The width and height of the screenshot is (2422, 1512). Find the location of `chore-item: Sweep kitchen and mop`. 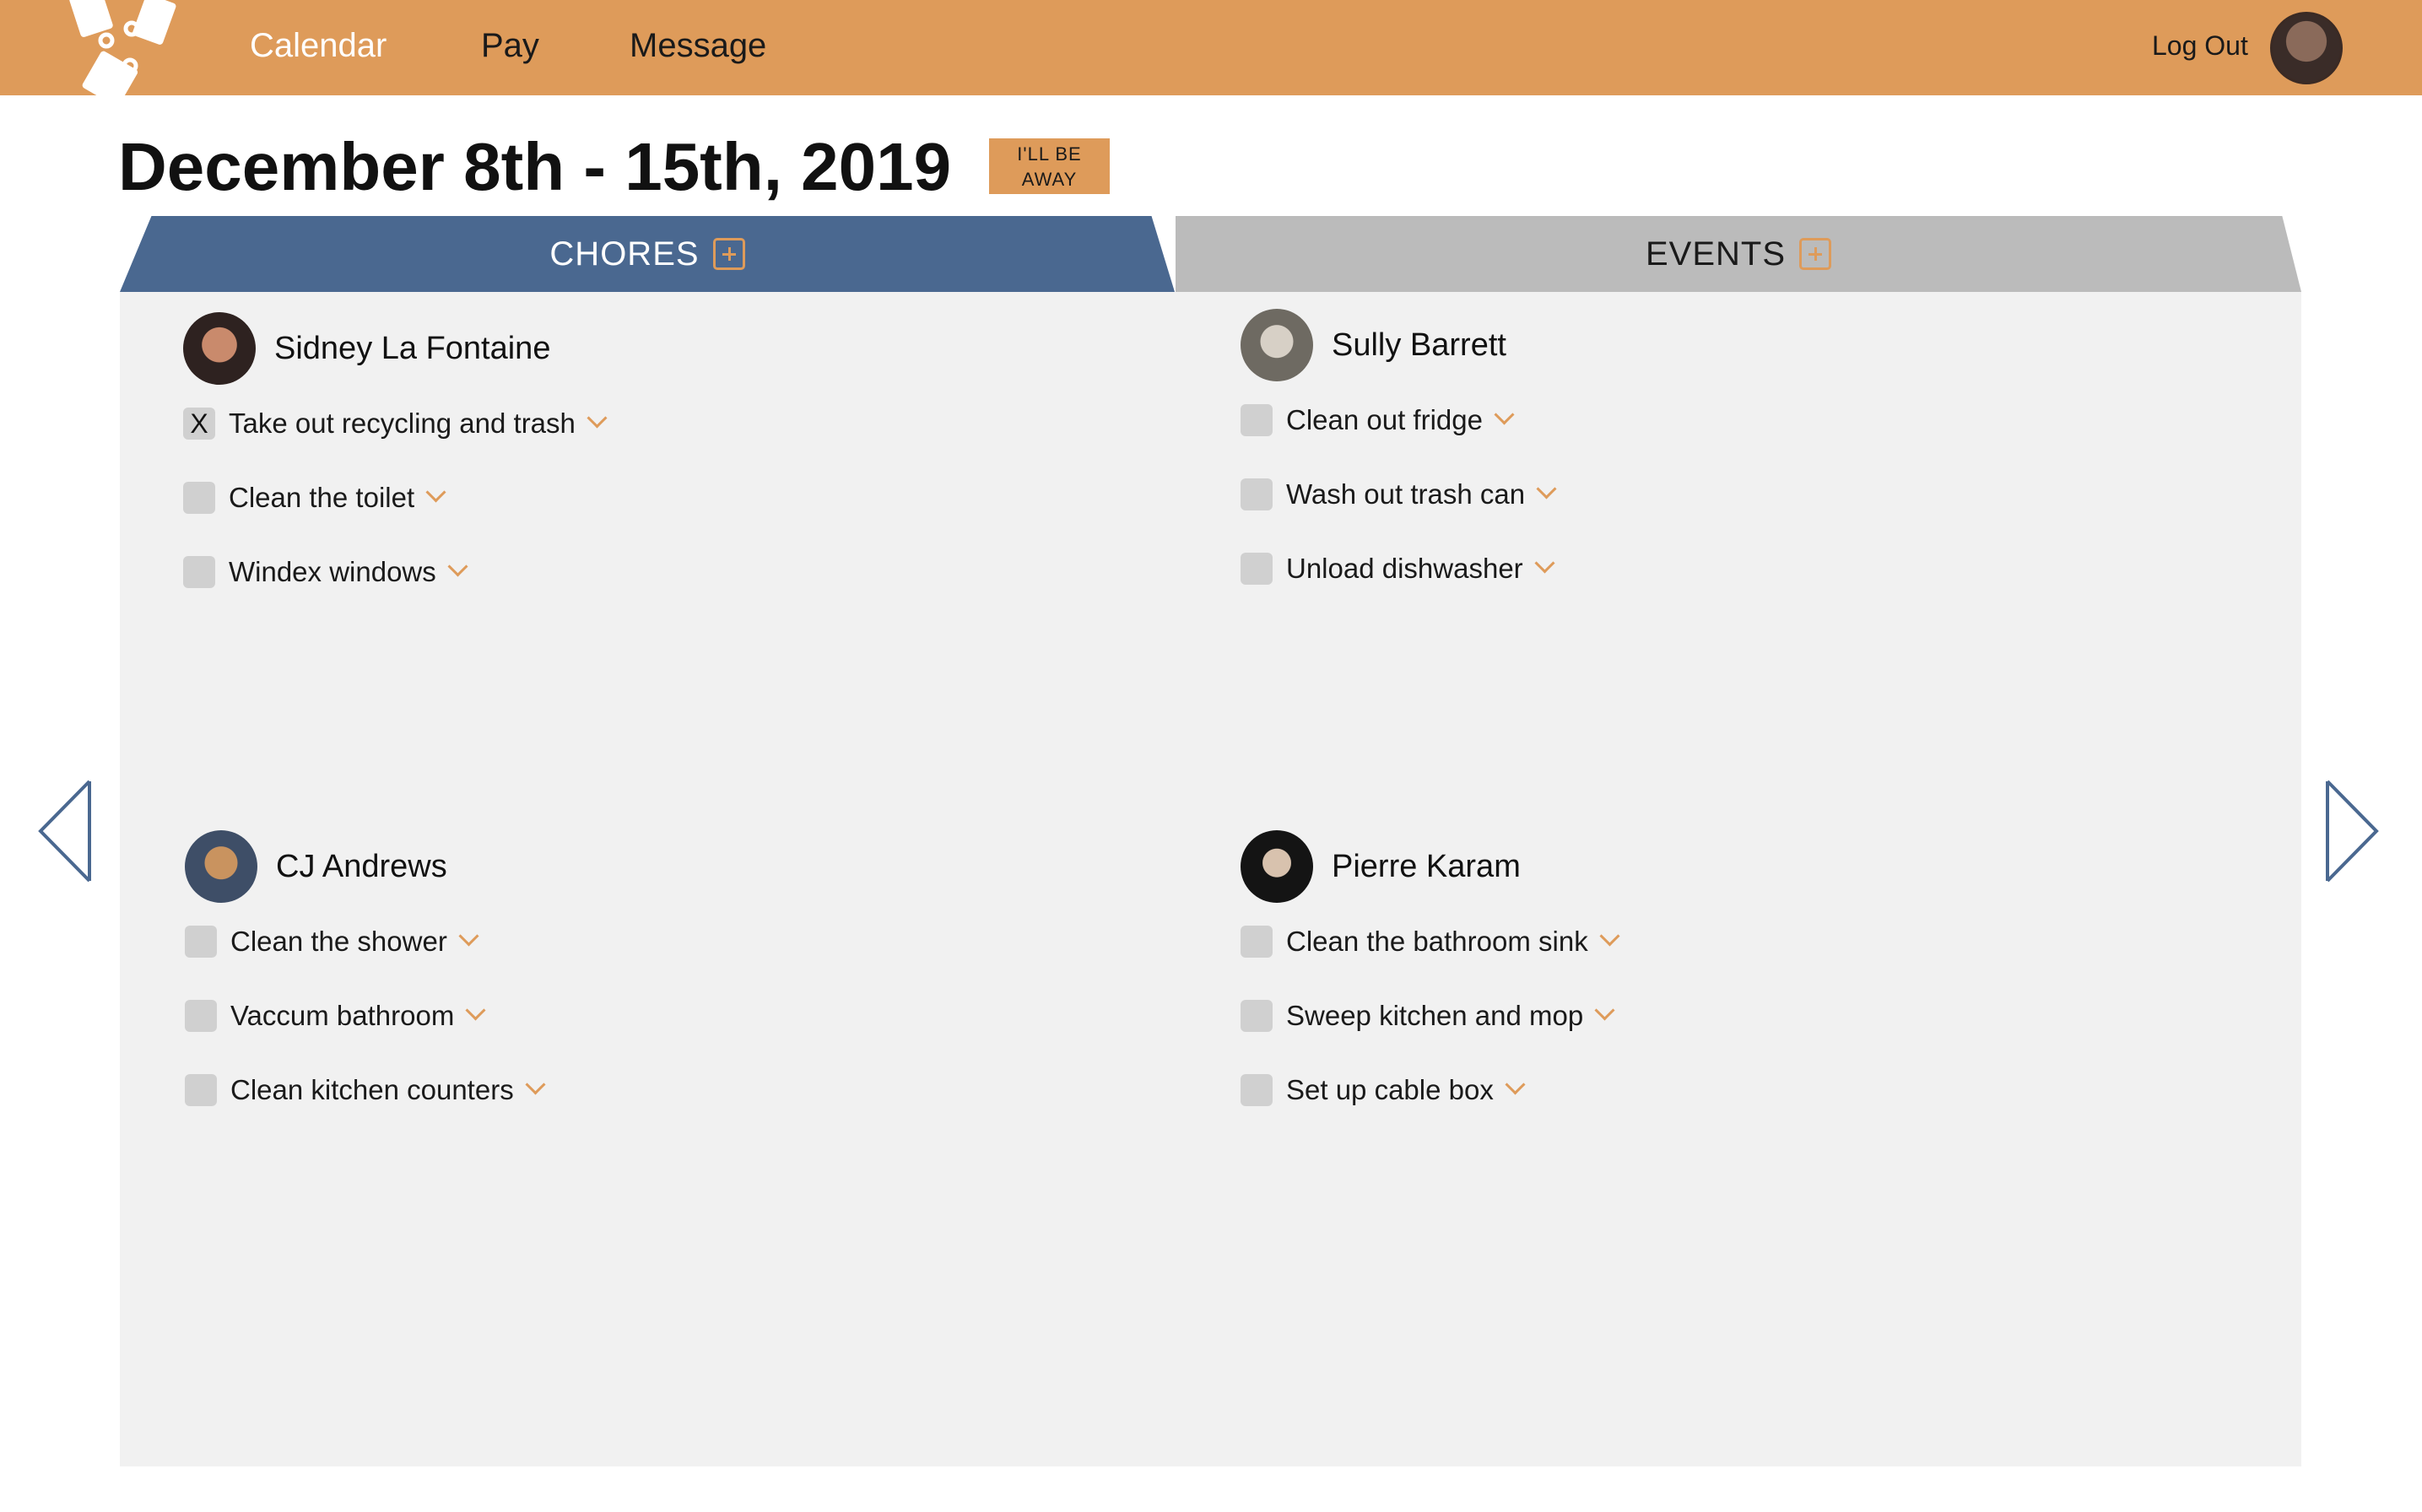

chore-item: Sweep kitchen and mop is located at coordinates (1430, 1016).